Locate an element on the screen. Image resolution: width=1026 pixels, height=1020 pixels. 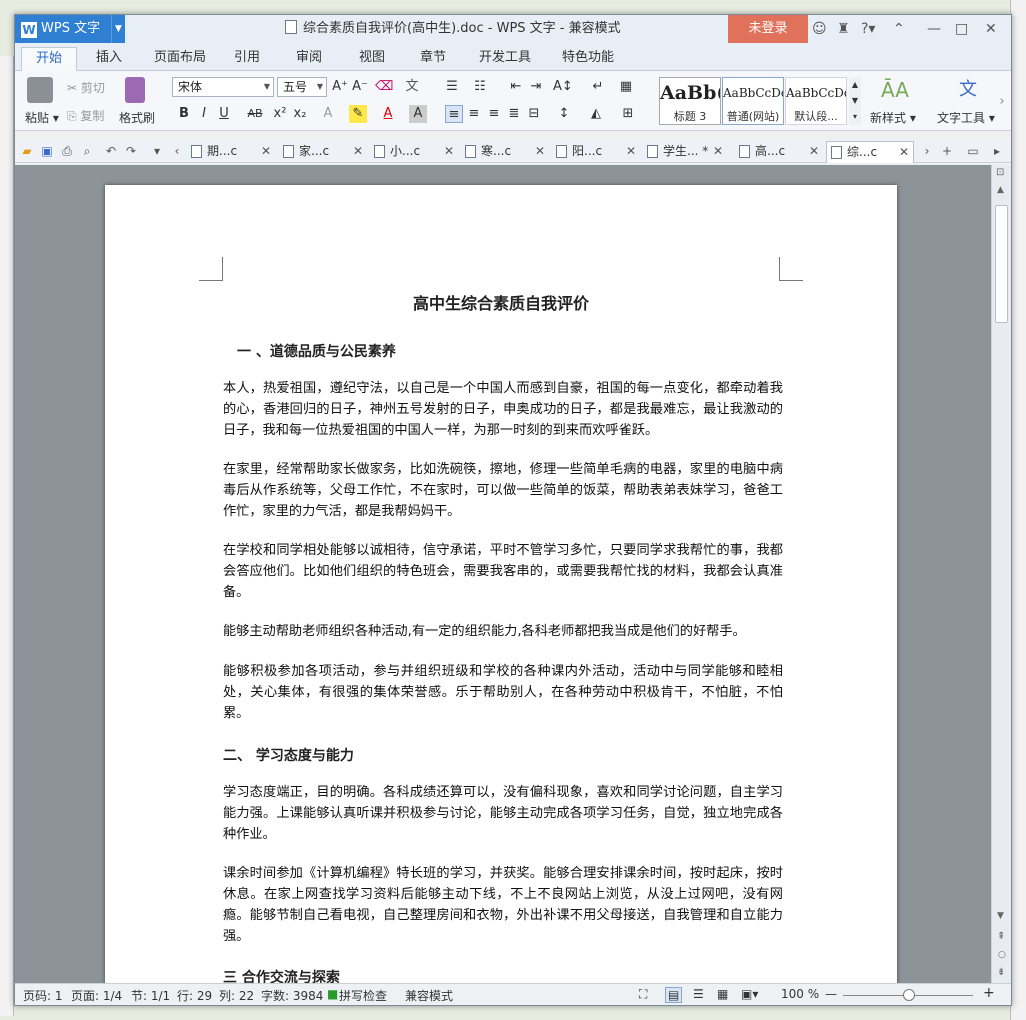
zoom-out-icon: — is located at coordinates (831, 994).